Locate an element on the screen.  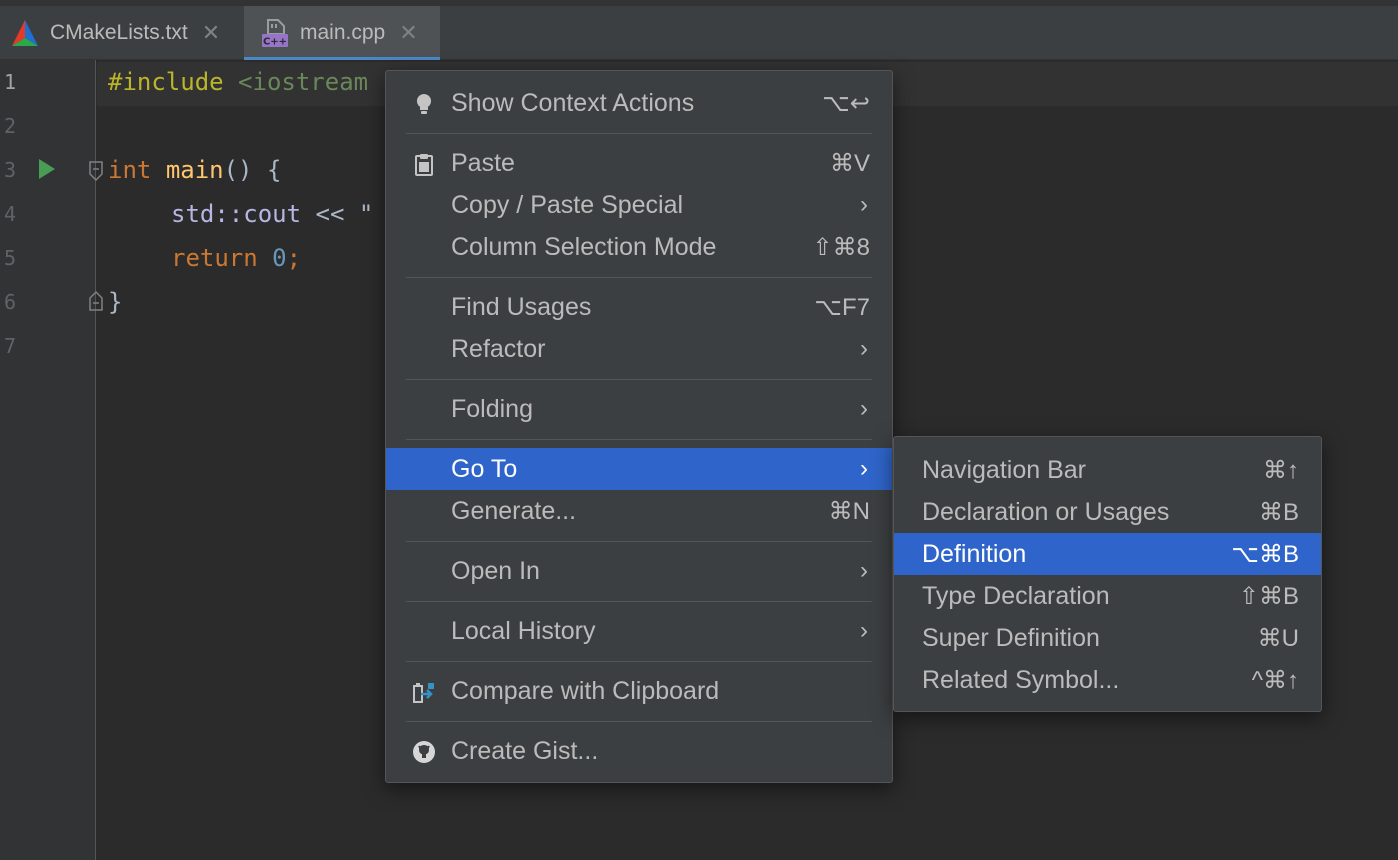
code-line-1: #include <iostream is located at coordinates (238, 82).